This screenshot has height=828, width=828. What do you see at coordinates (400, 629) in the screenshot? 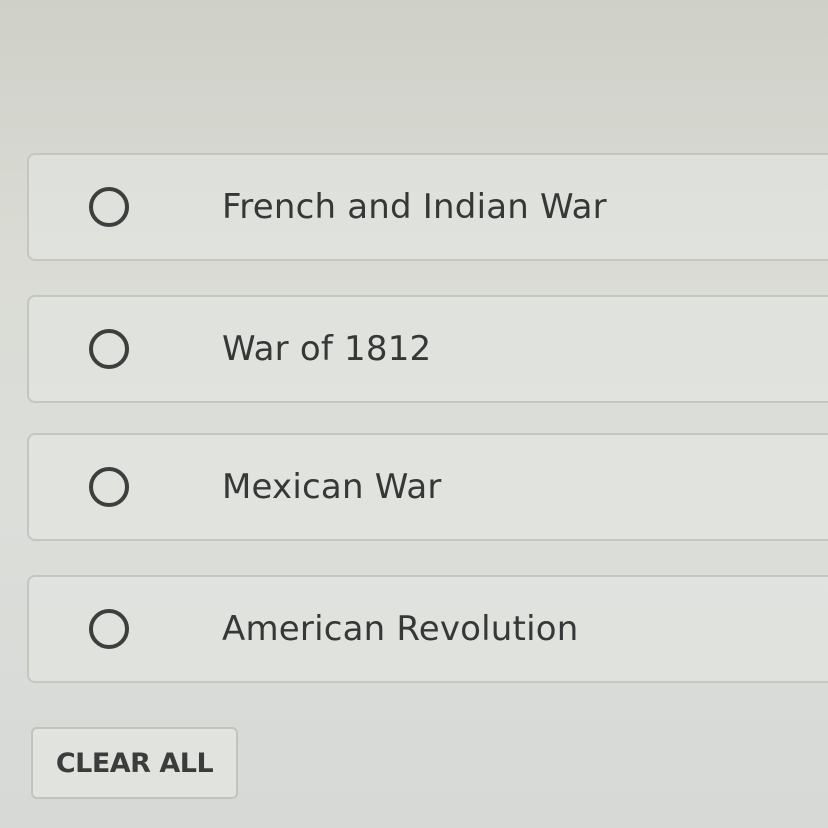
I see `answer-option-label: American Revolution` at bounding box center [400, 629].